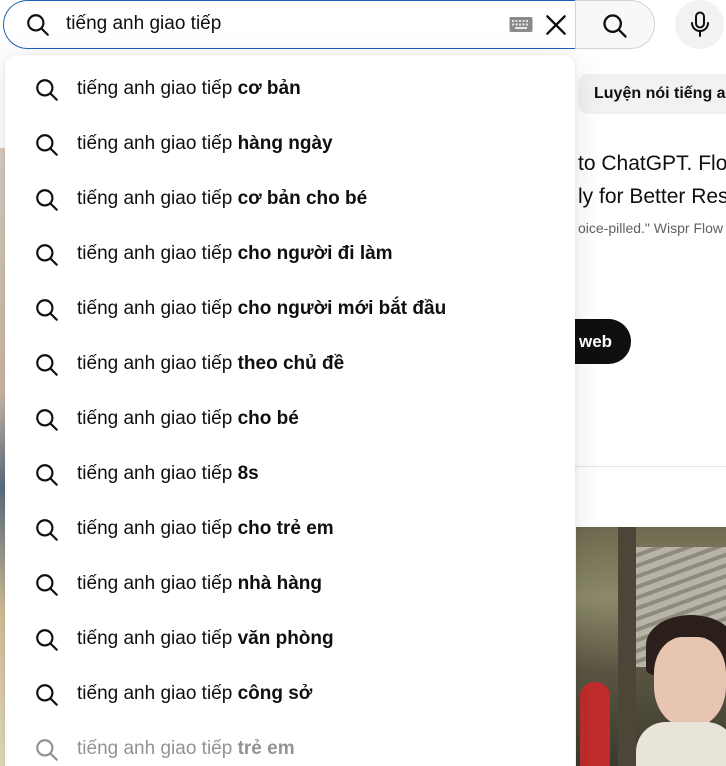 Image resolution: width=726 pixels, height=766 pixels. I want to click on suggestion-item: tiếng anh giao tiếp trẻ em, so click(290, 745).